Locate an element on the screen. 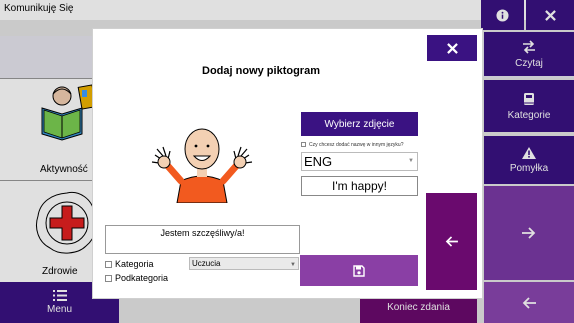 The image size is (574, 323). arrow-left-icon is located at coordinates (451, 241).